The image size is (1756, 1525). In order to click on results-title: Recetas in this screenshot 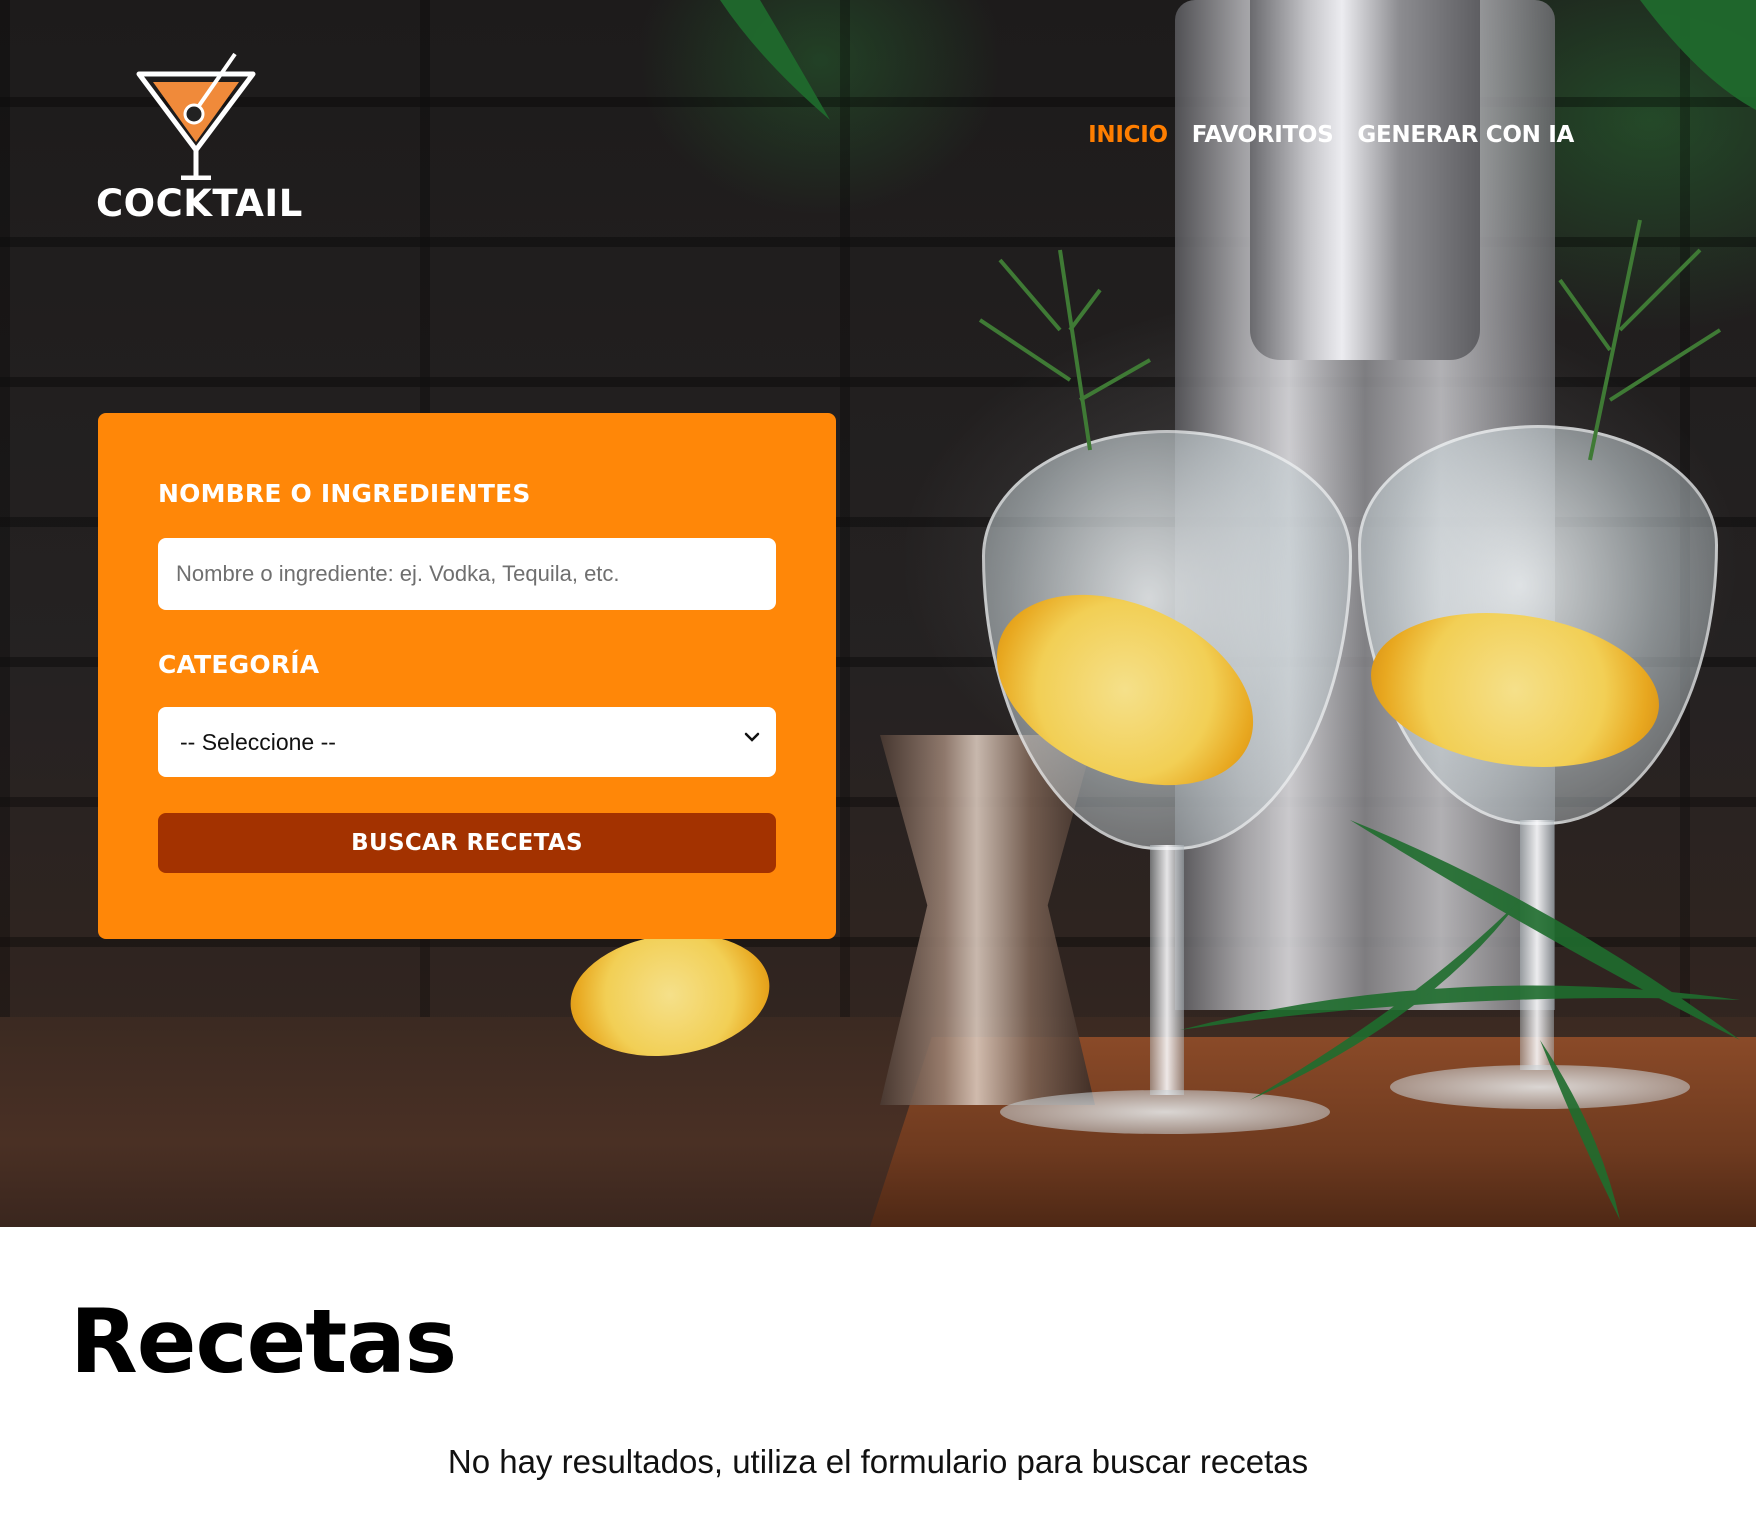, I will do `click(263, 1341)`.